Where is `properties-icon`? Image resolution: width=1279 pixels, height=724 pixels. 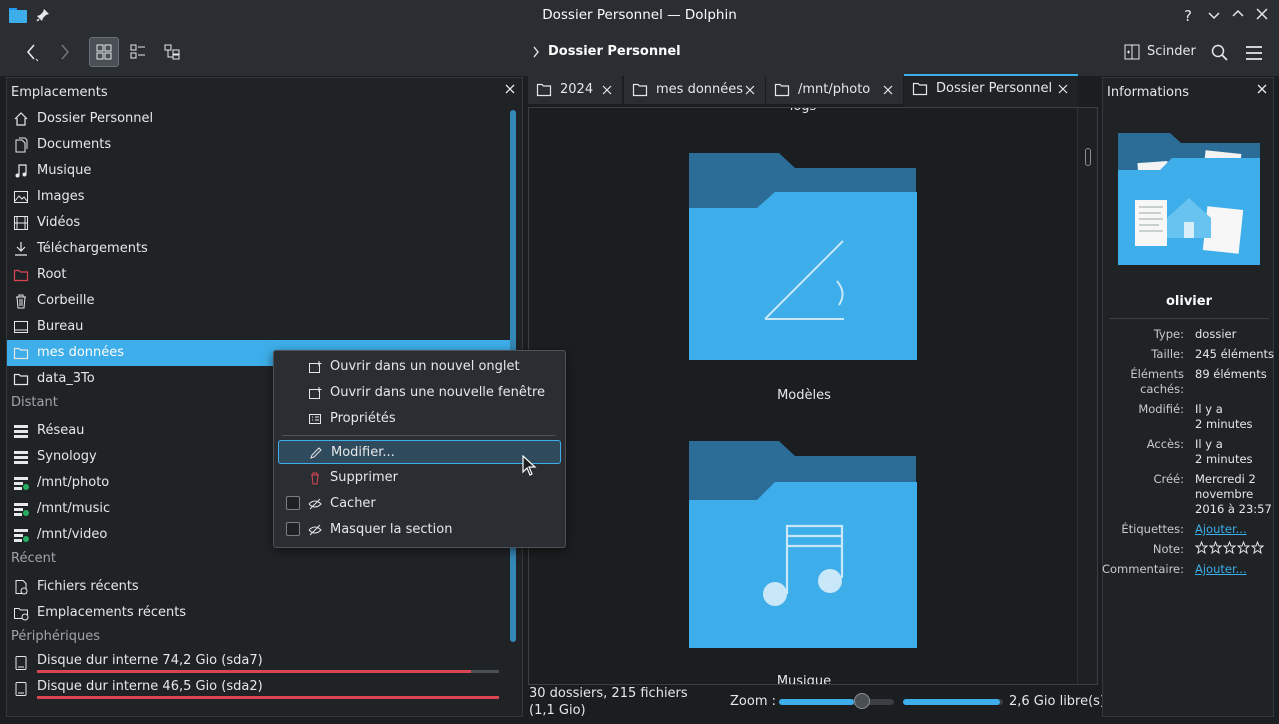
properties-icon is located at coordinates (315, 419).